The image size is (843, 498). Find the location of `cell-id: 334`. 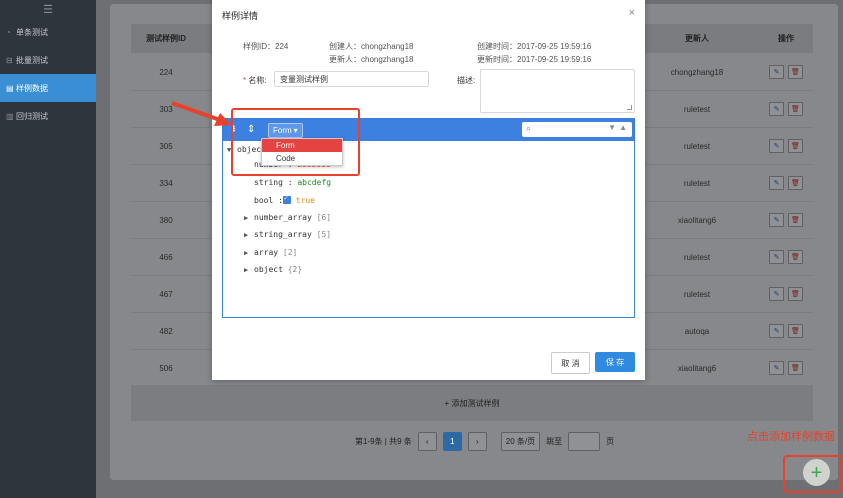

cell-id: 334 is located at coordinates (166, 183).